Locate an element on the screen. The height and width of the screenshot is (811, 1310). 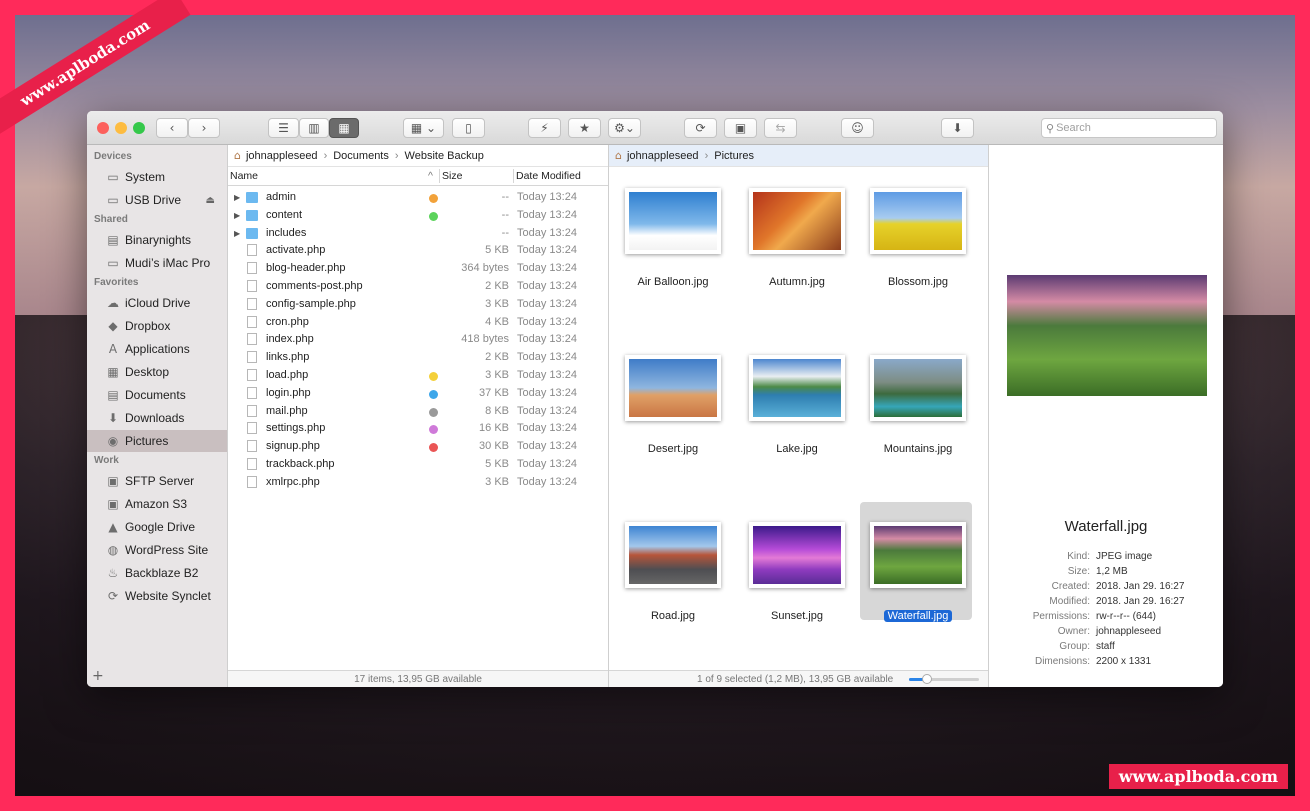
sidebar-item-wordpress-site: ◍ WordPress Site is located at coordinates (157, 550).